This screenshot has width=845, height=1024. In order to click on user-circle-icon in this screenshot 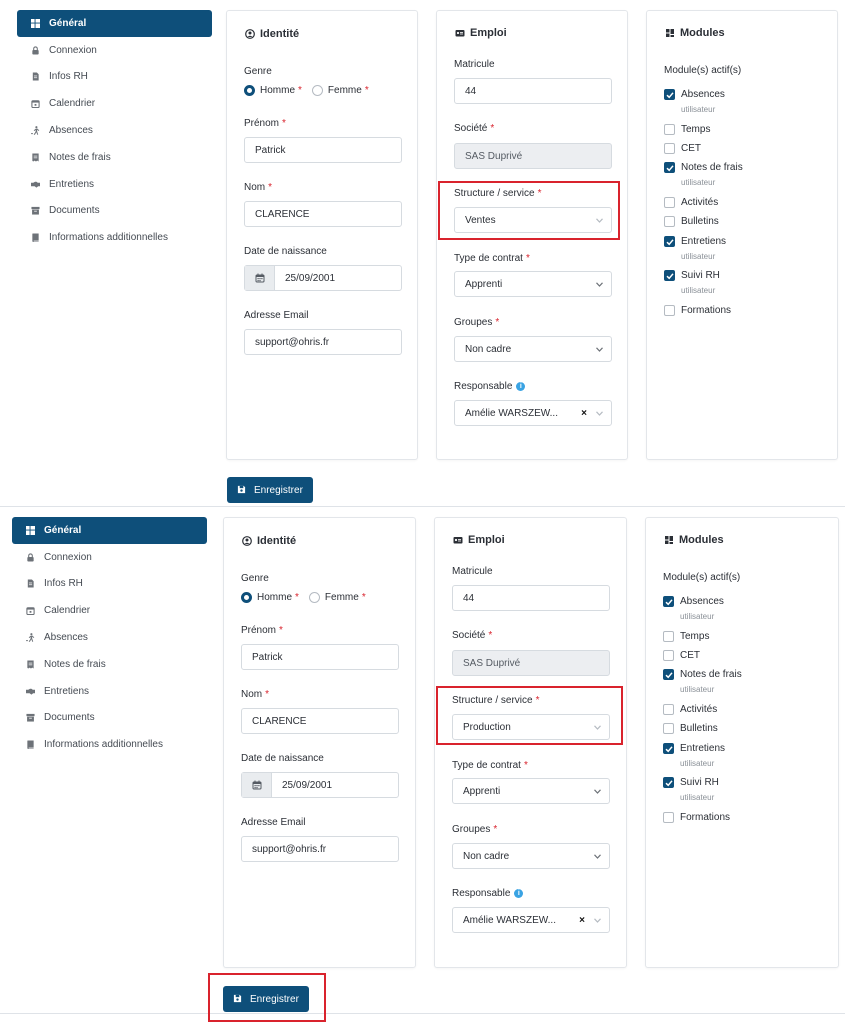, I will do `click(246, 541)`.